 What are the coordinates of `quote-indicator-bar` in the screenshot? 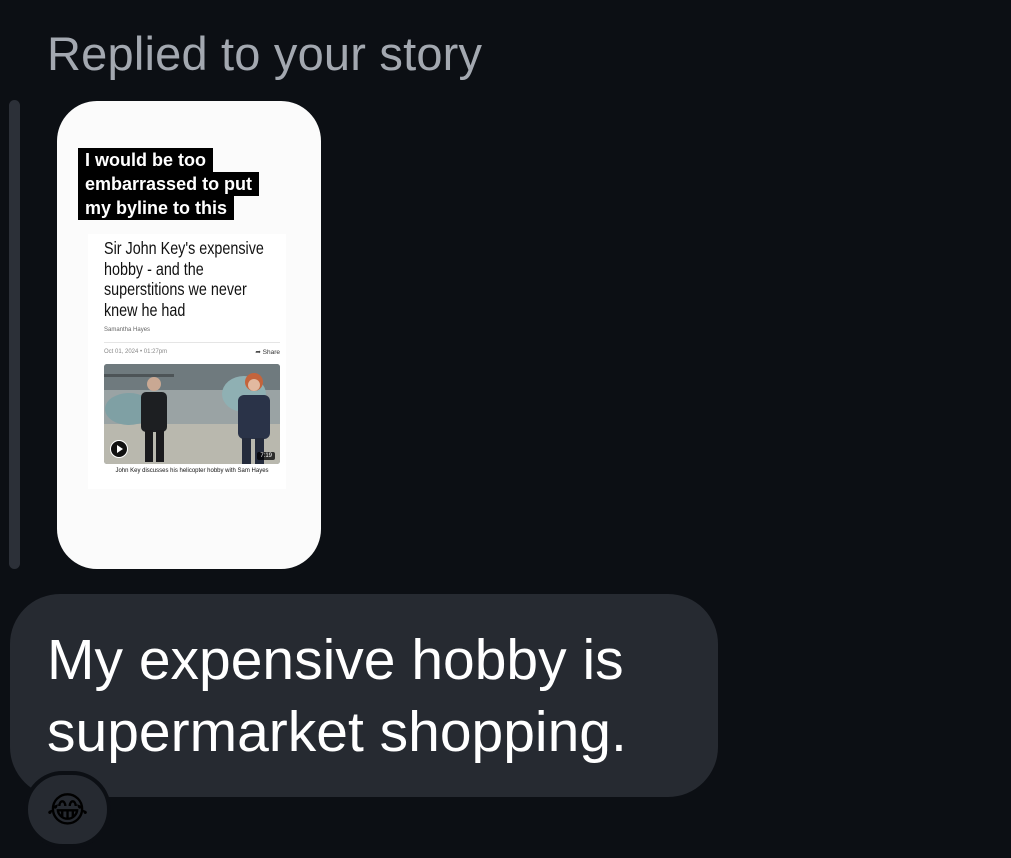 It's located at (14, 334).